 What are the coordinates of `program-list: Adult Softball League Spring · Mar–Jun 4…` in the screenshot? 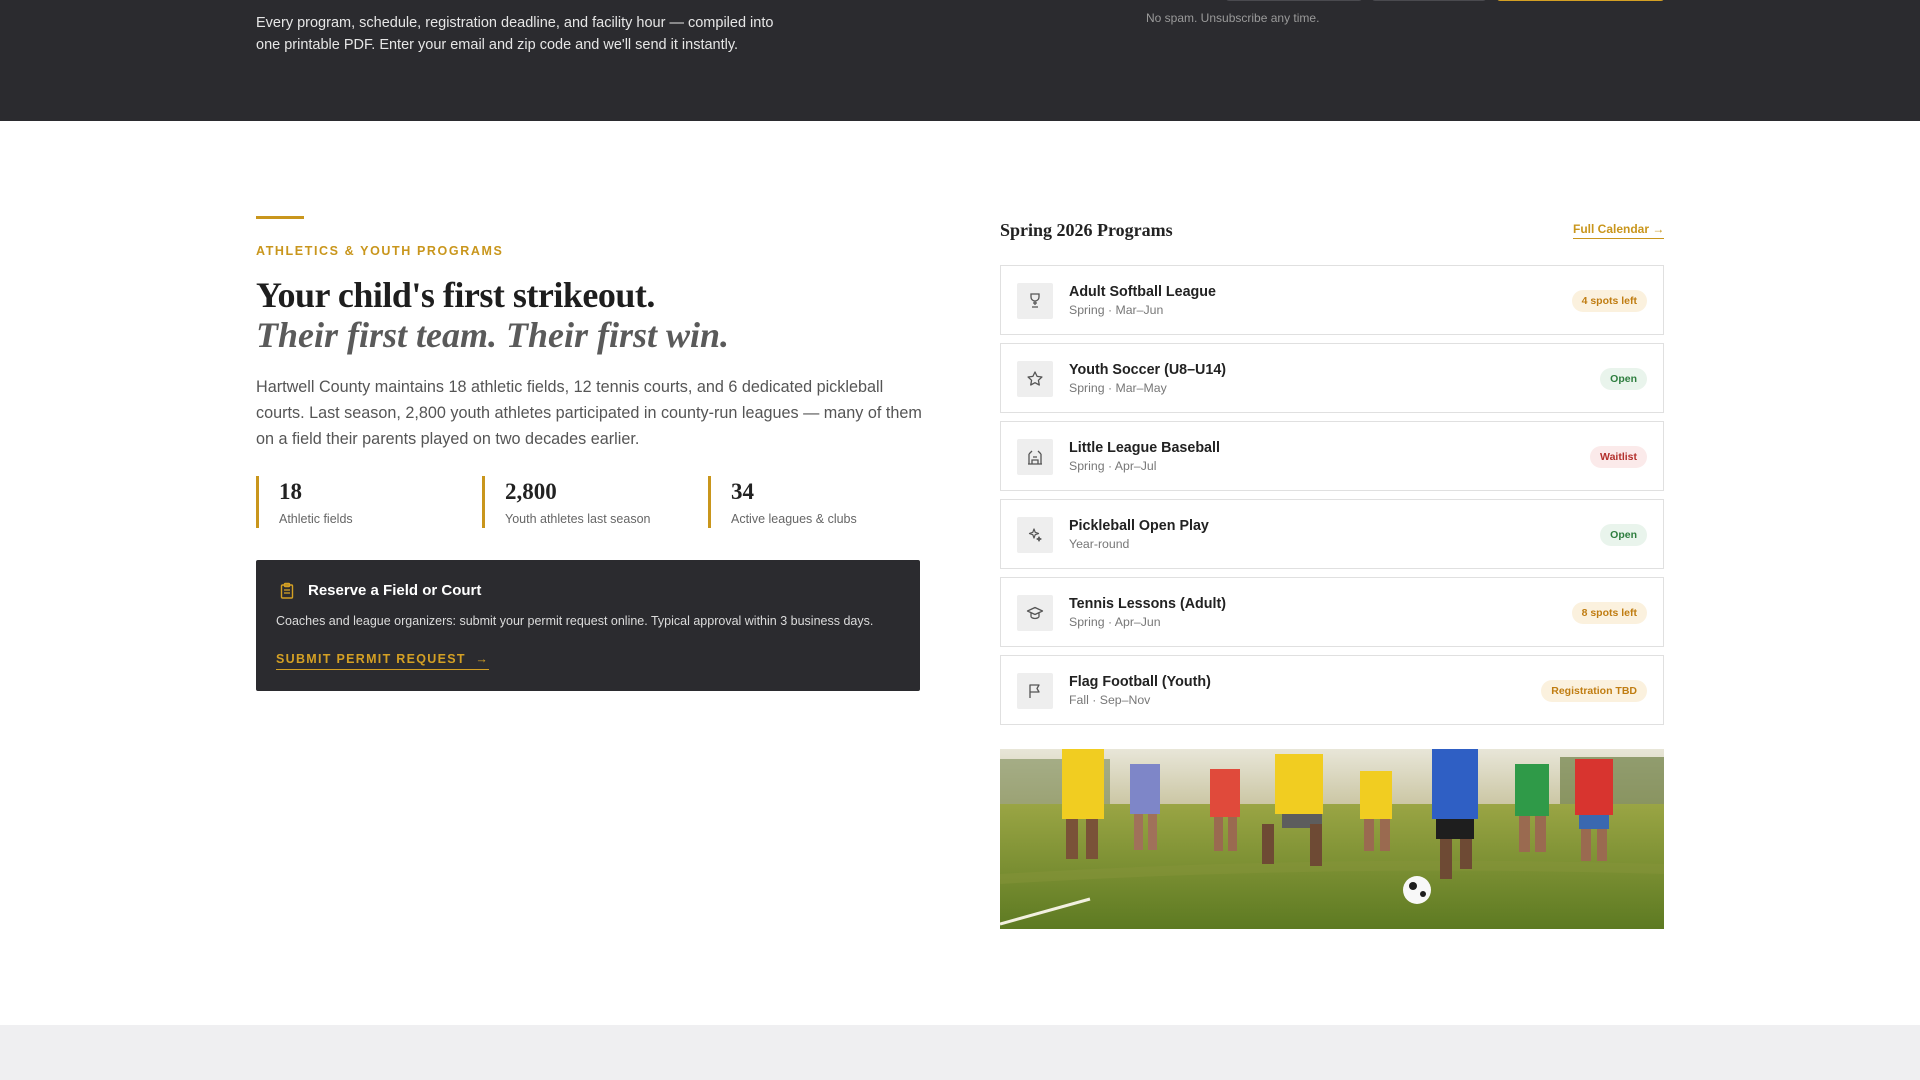 It's located at (1332, 499).